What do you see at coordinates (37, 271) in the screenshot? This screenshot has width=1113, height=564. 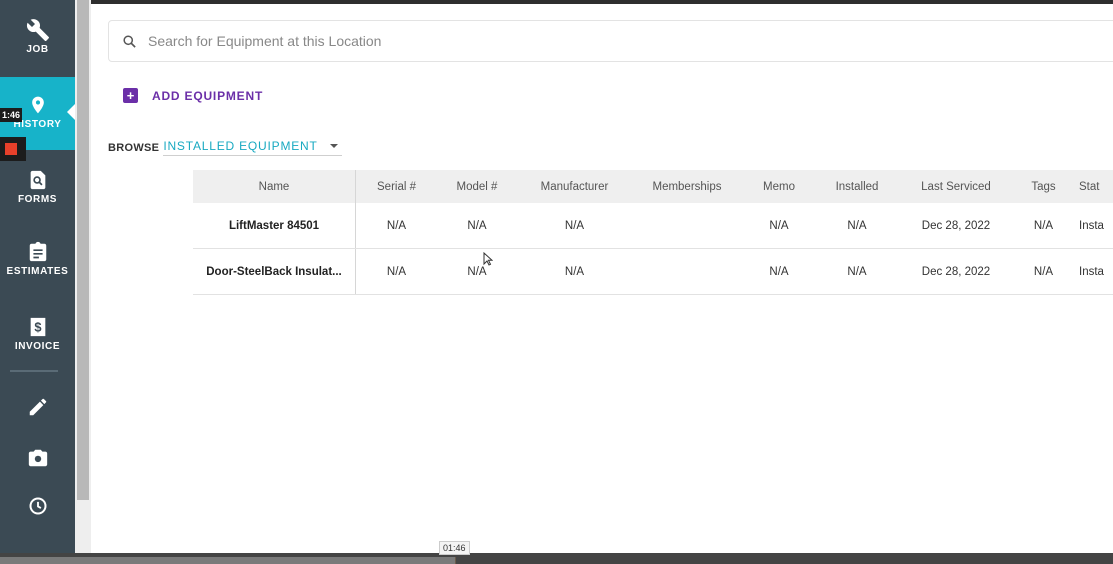 I see `sidebar-item-label: ESTIMATES` at bounding box center [37, 271].